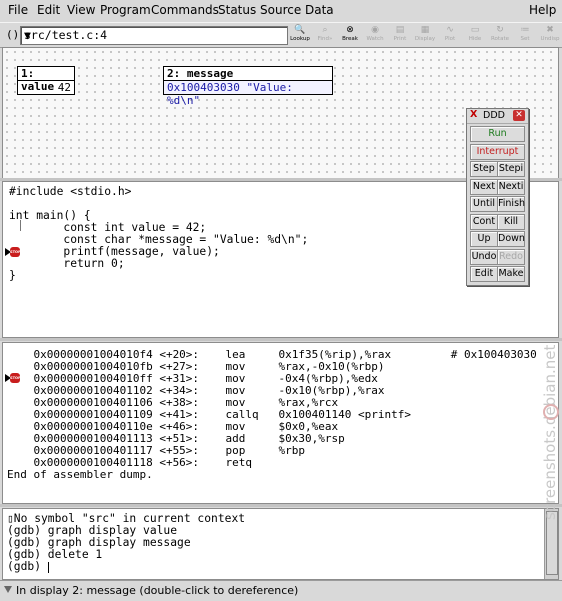 The width and height of the screenshot is (562, 601). I want to click on tool-label: Set, so click(525, 39).